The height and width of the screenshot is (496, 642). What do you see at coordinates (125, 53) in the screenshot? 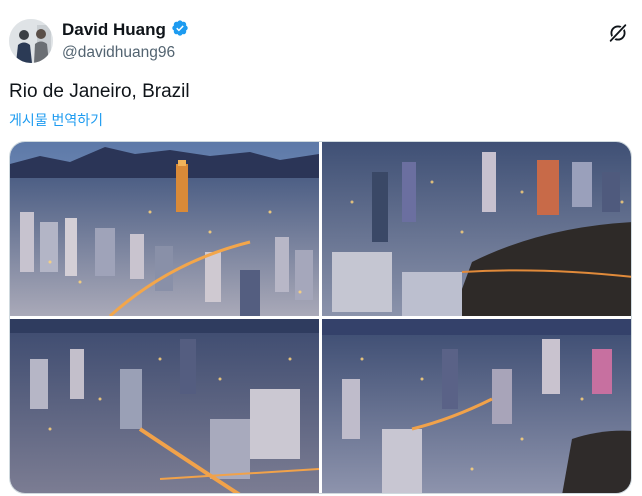
I see `author-handle: @davidhuang96` at bounding box center [125, 53].